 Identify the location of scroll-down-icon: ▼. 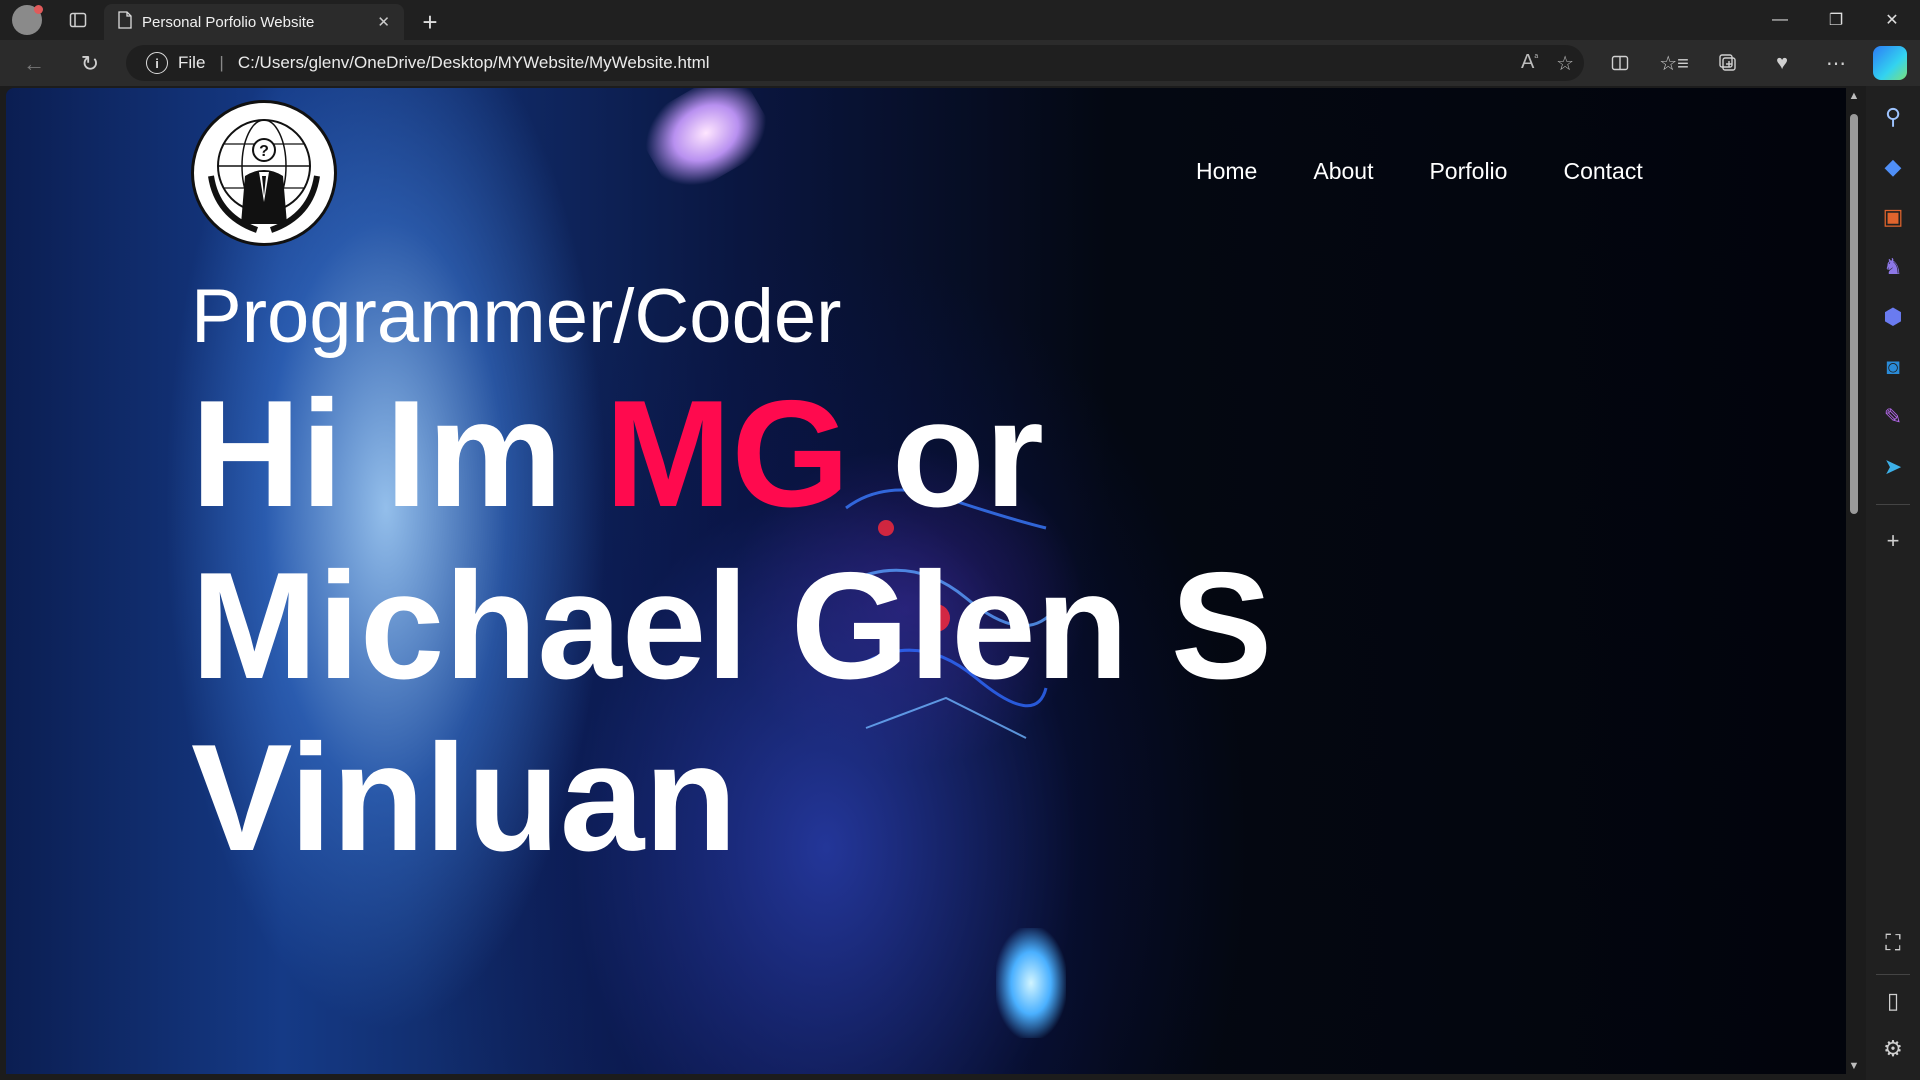
(1854, 1066).